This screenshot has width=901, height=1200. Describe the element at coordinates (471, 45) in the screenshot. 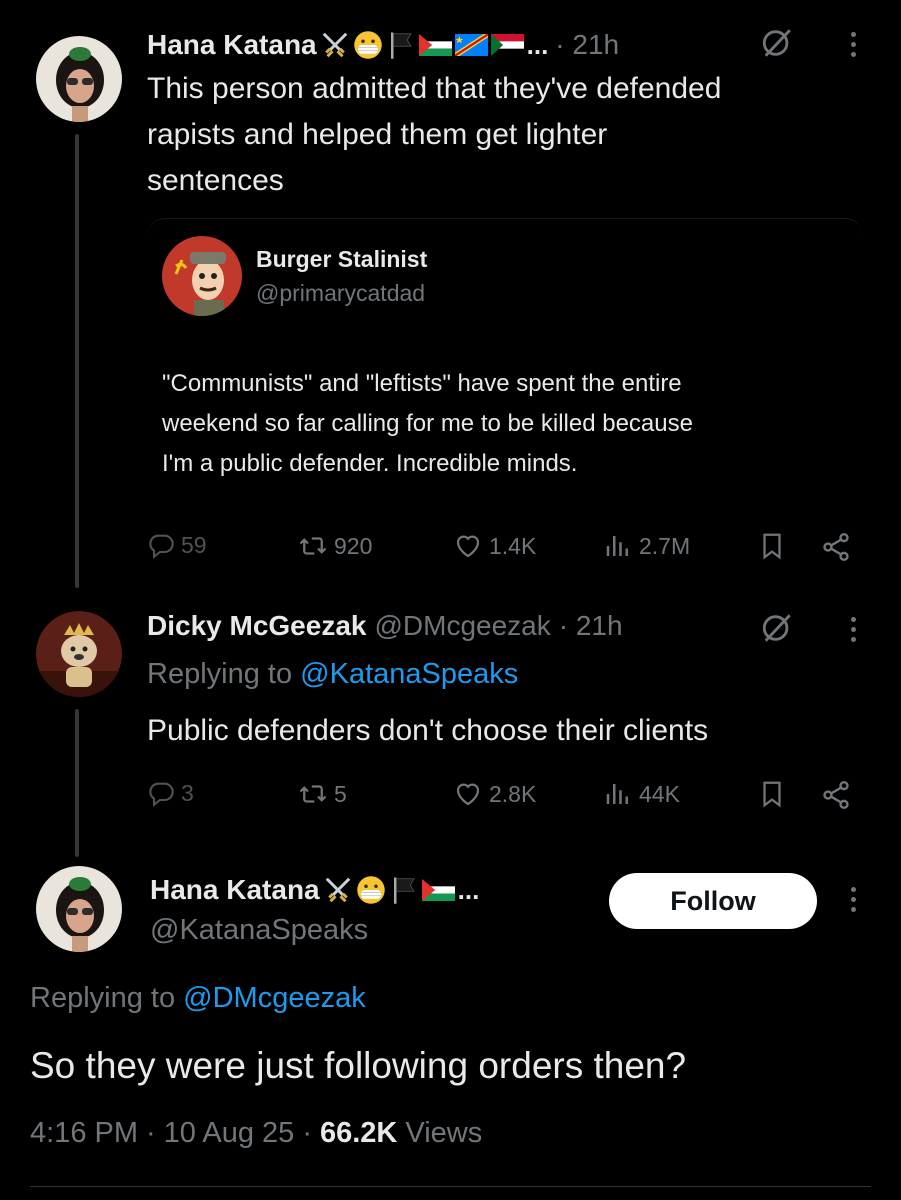

I see `congo-flag-icon` at that location.